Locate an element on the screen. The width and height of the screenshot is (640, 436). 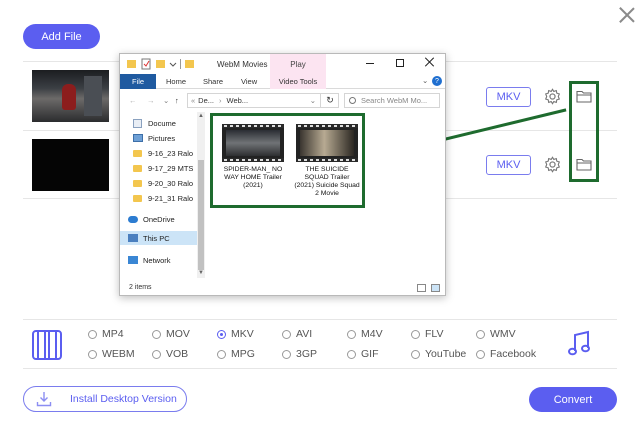
nav-item-documents: Docume is located at coordinates (165, 123).